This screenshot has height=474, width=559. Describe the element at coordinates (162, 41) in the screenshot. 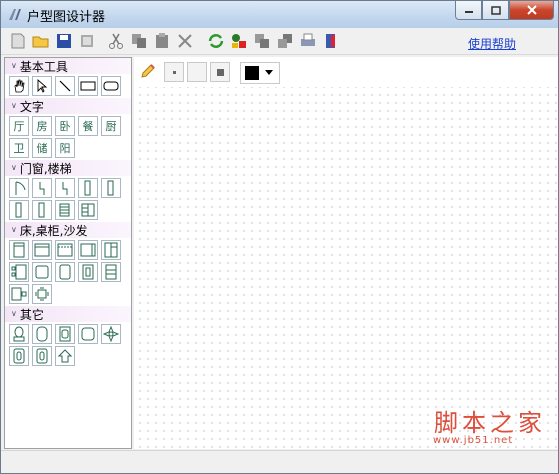

I see `paste-icon` at that location.